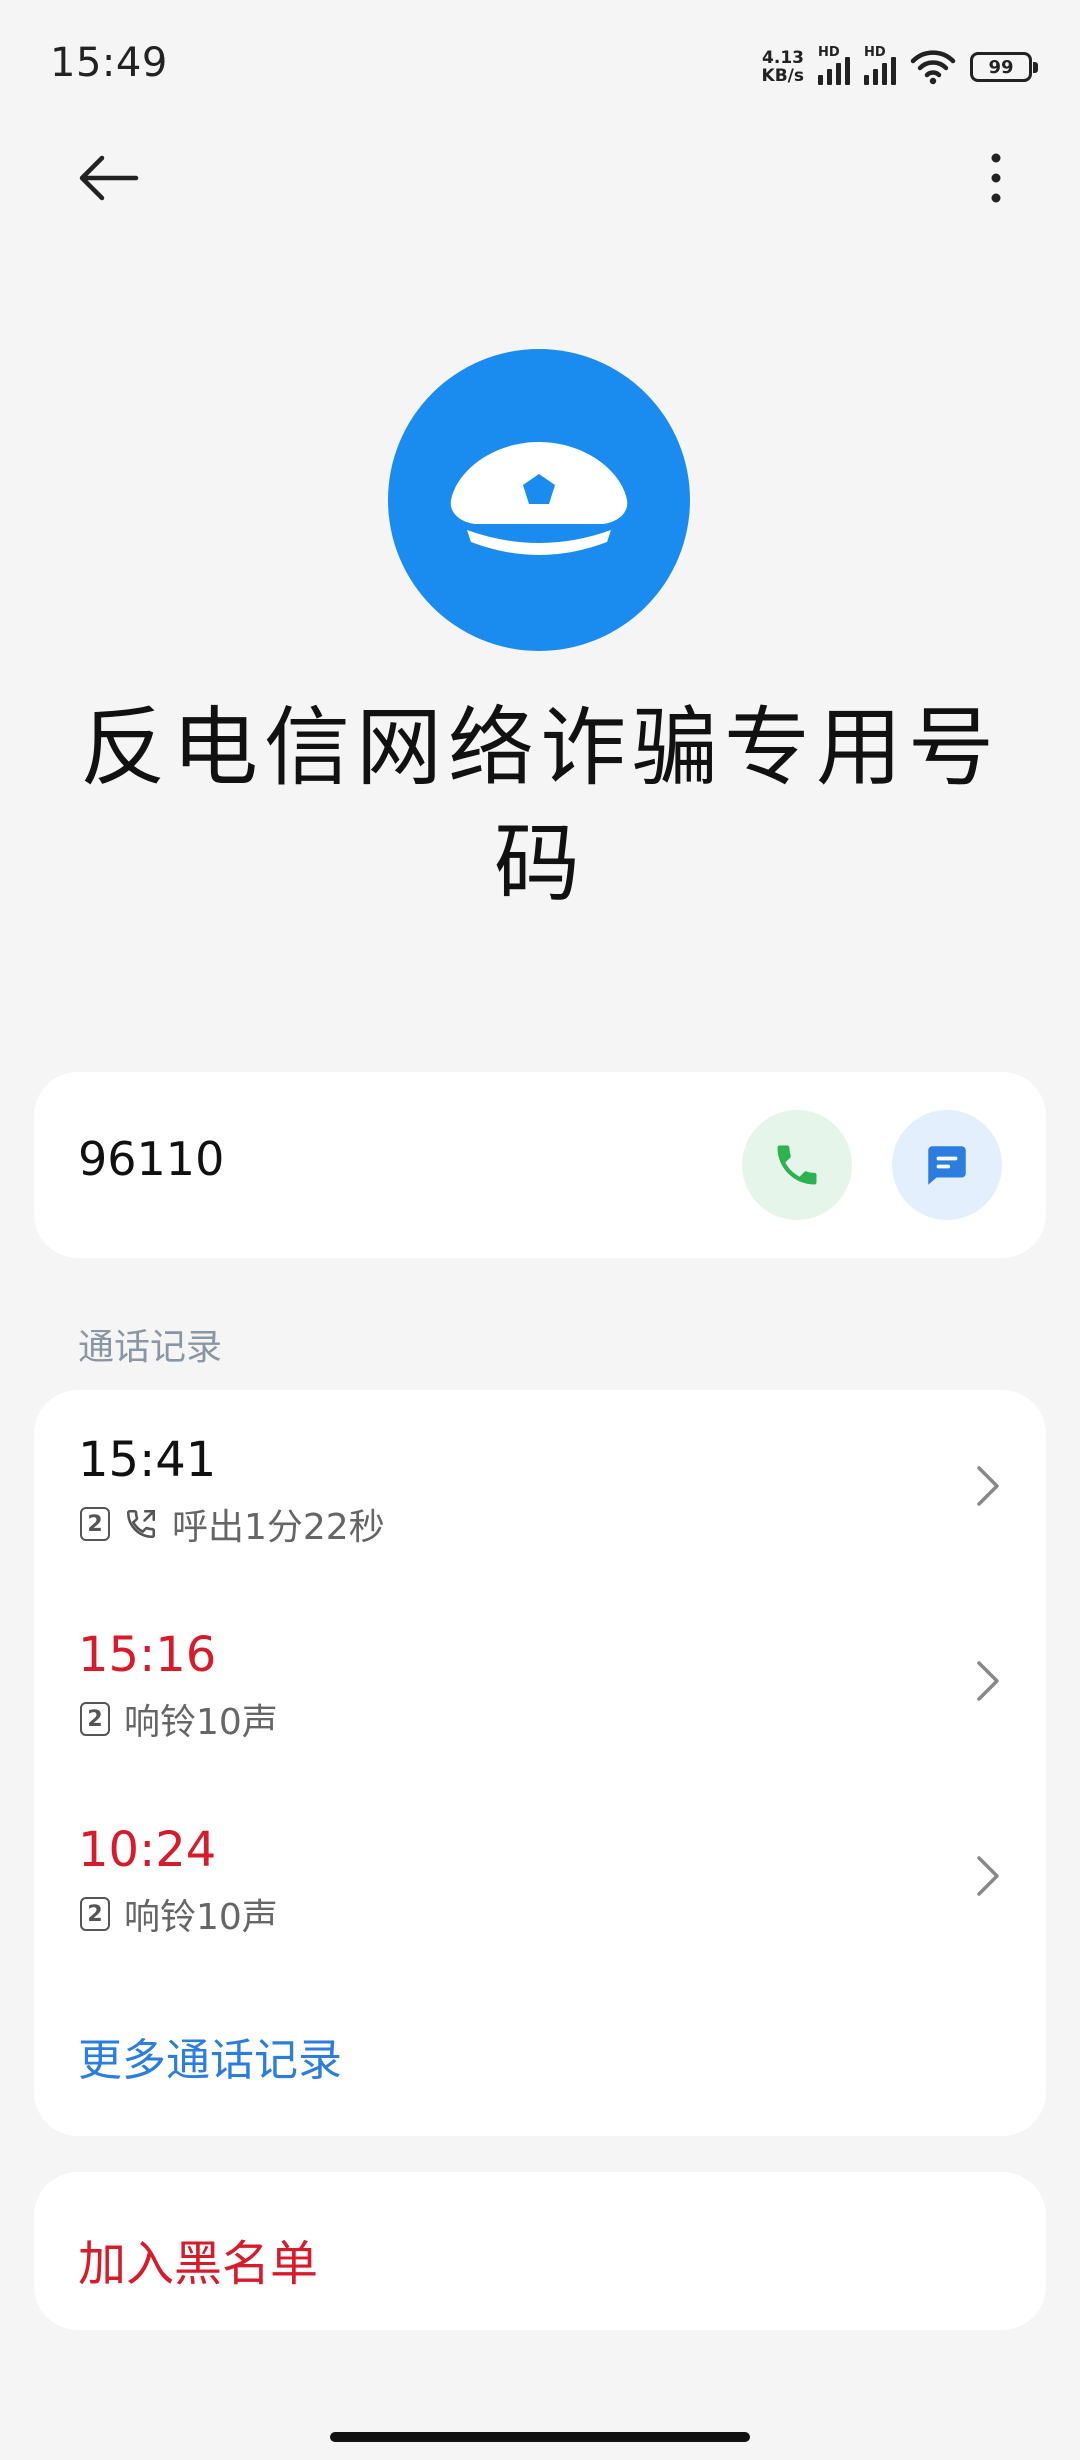  I want to click on call-time: 10:24, so click(147, 1850).